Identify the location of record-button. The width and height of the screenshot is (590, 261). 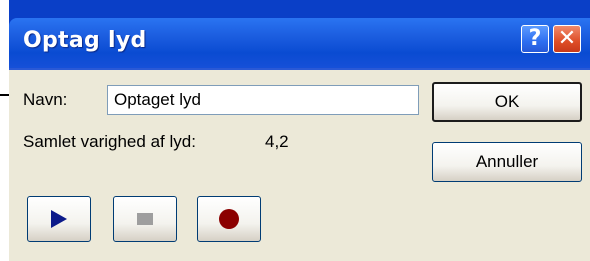
(229, 219).